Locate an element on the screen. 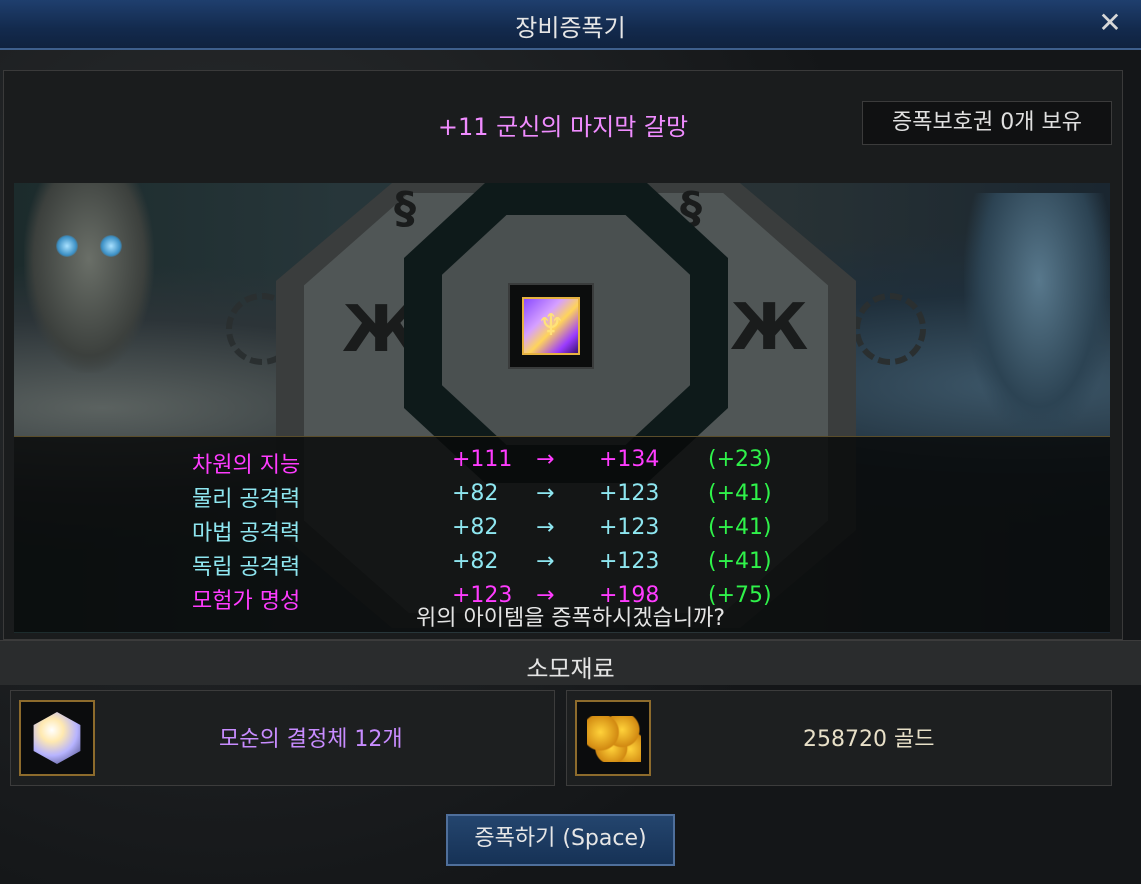 The width and height of the screenshot is (1141, 884). stat-name: 독립 공격력 is located at coordinates (246, 567).